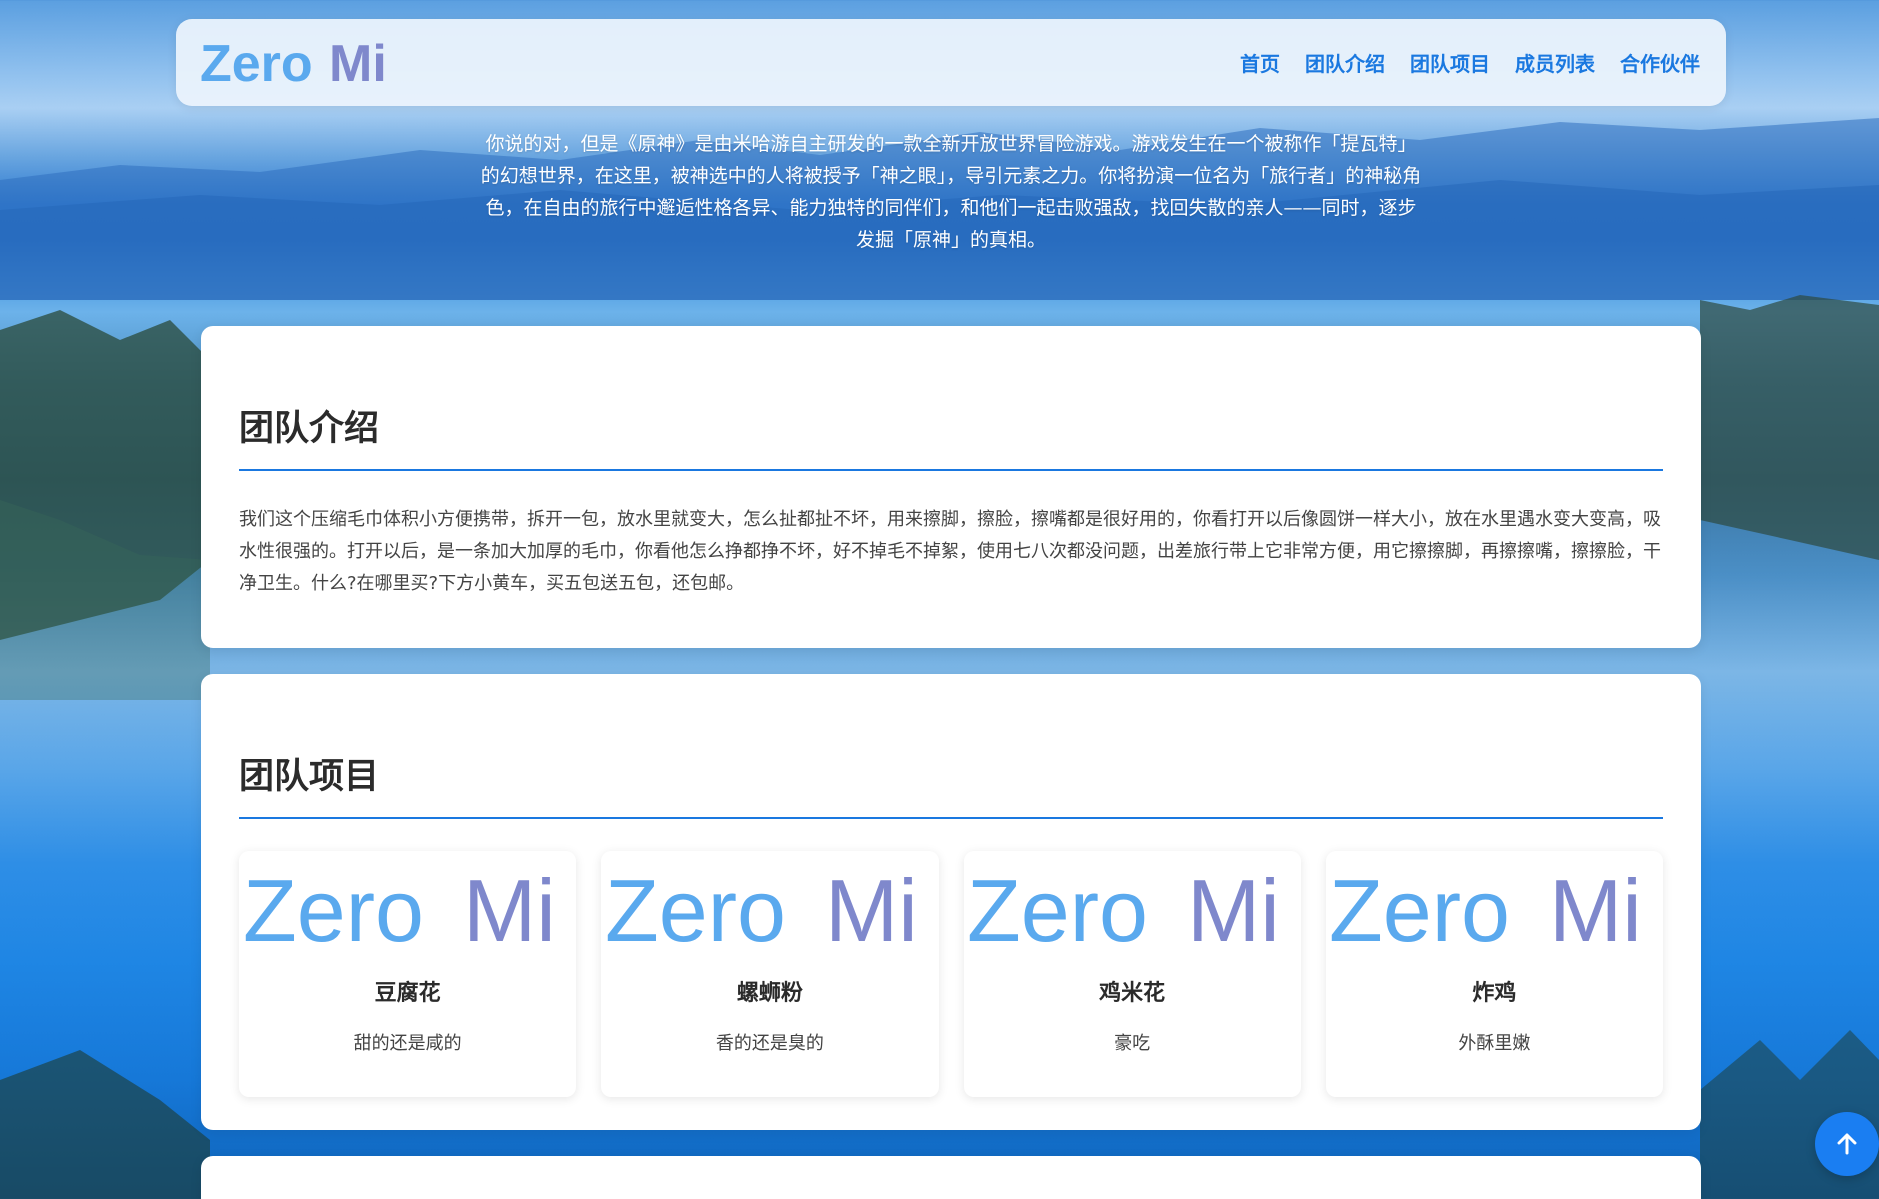 This screenshot has width=1879, height=1199. What do you see at coordinates (1555, 62) in the screenshot?
I see `nav-member-list: 成员列表` at bounding box center [1555, 62].